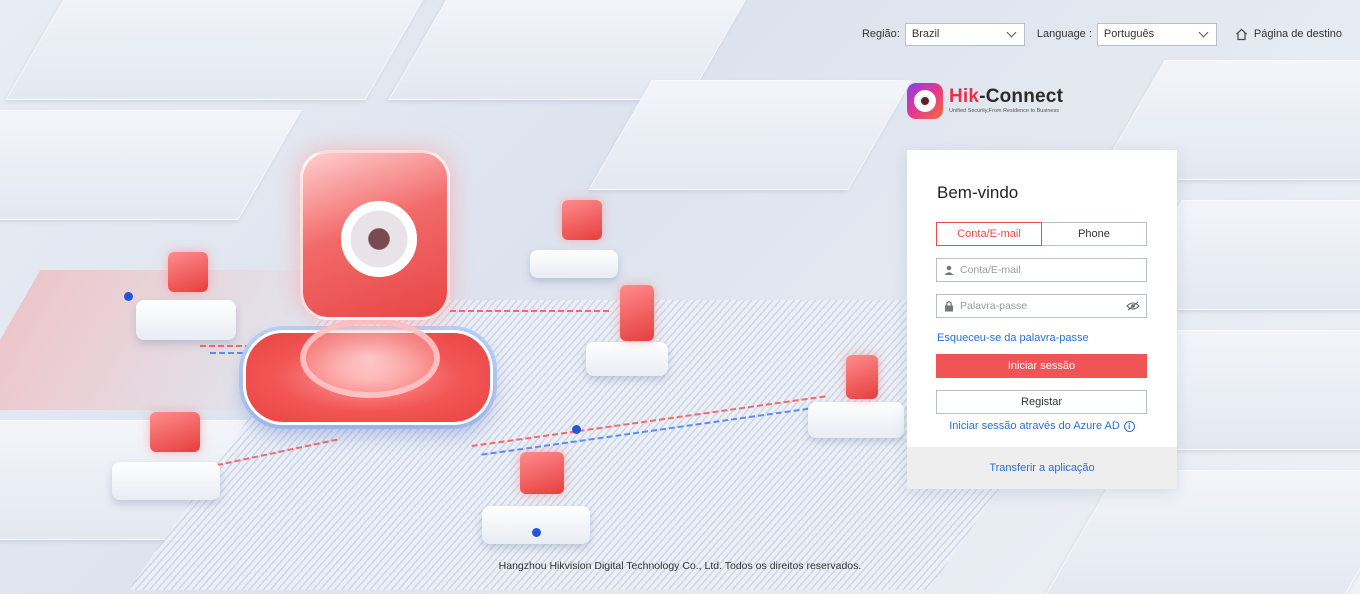 Image resolution: width=1360 pixels, height=594 pixels. What do you see at coordinates (637, 313) in the screenshot?
I see `door-icon` at bounding box center [637, 313].